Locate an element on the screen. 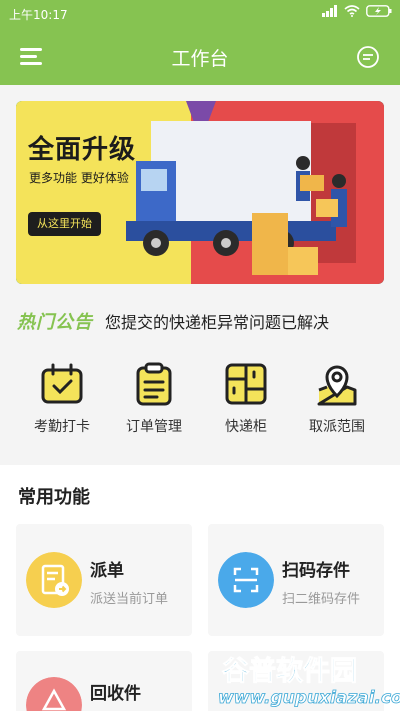 The image size is (400, 711). watermark-logo: 谷普软件园 www.gupuxiazai.com is located at coordinates (309, 682).